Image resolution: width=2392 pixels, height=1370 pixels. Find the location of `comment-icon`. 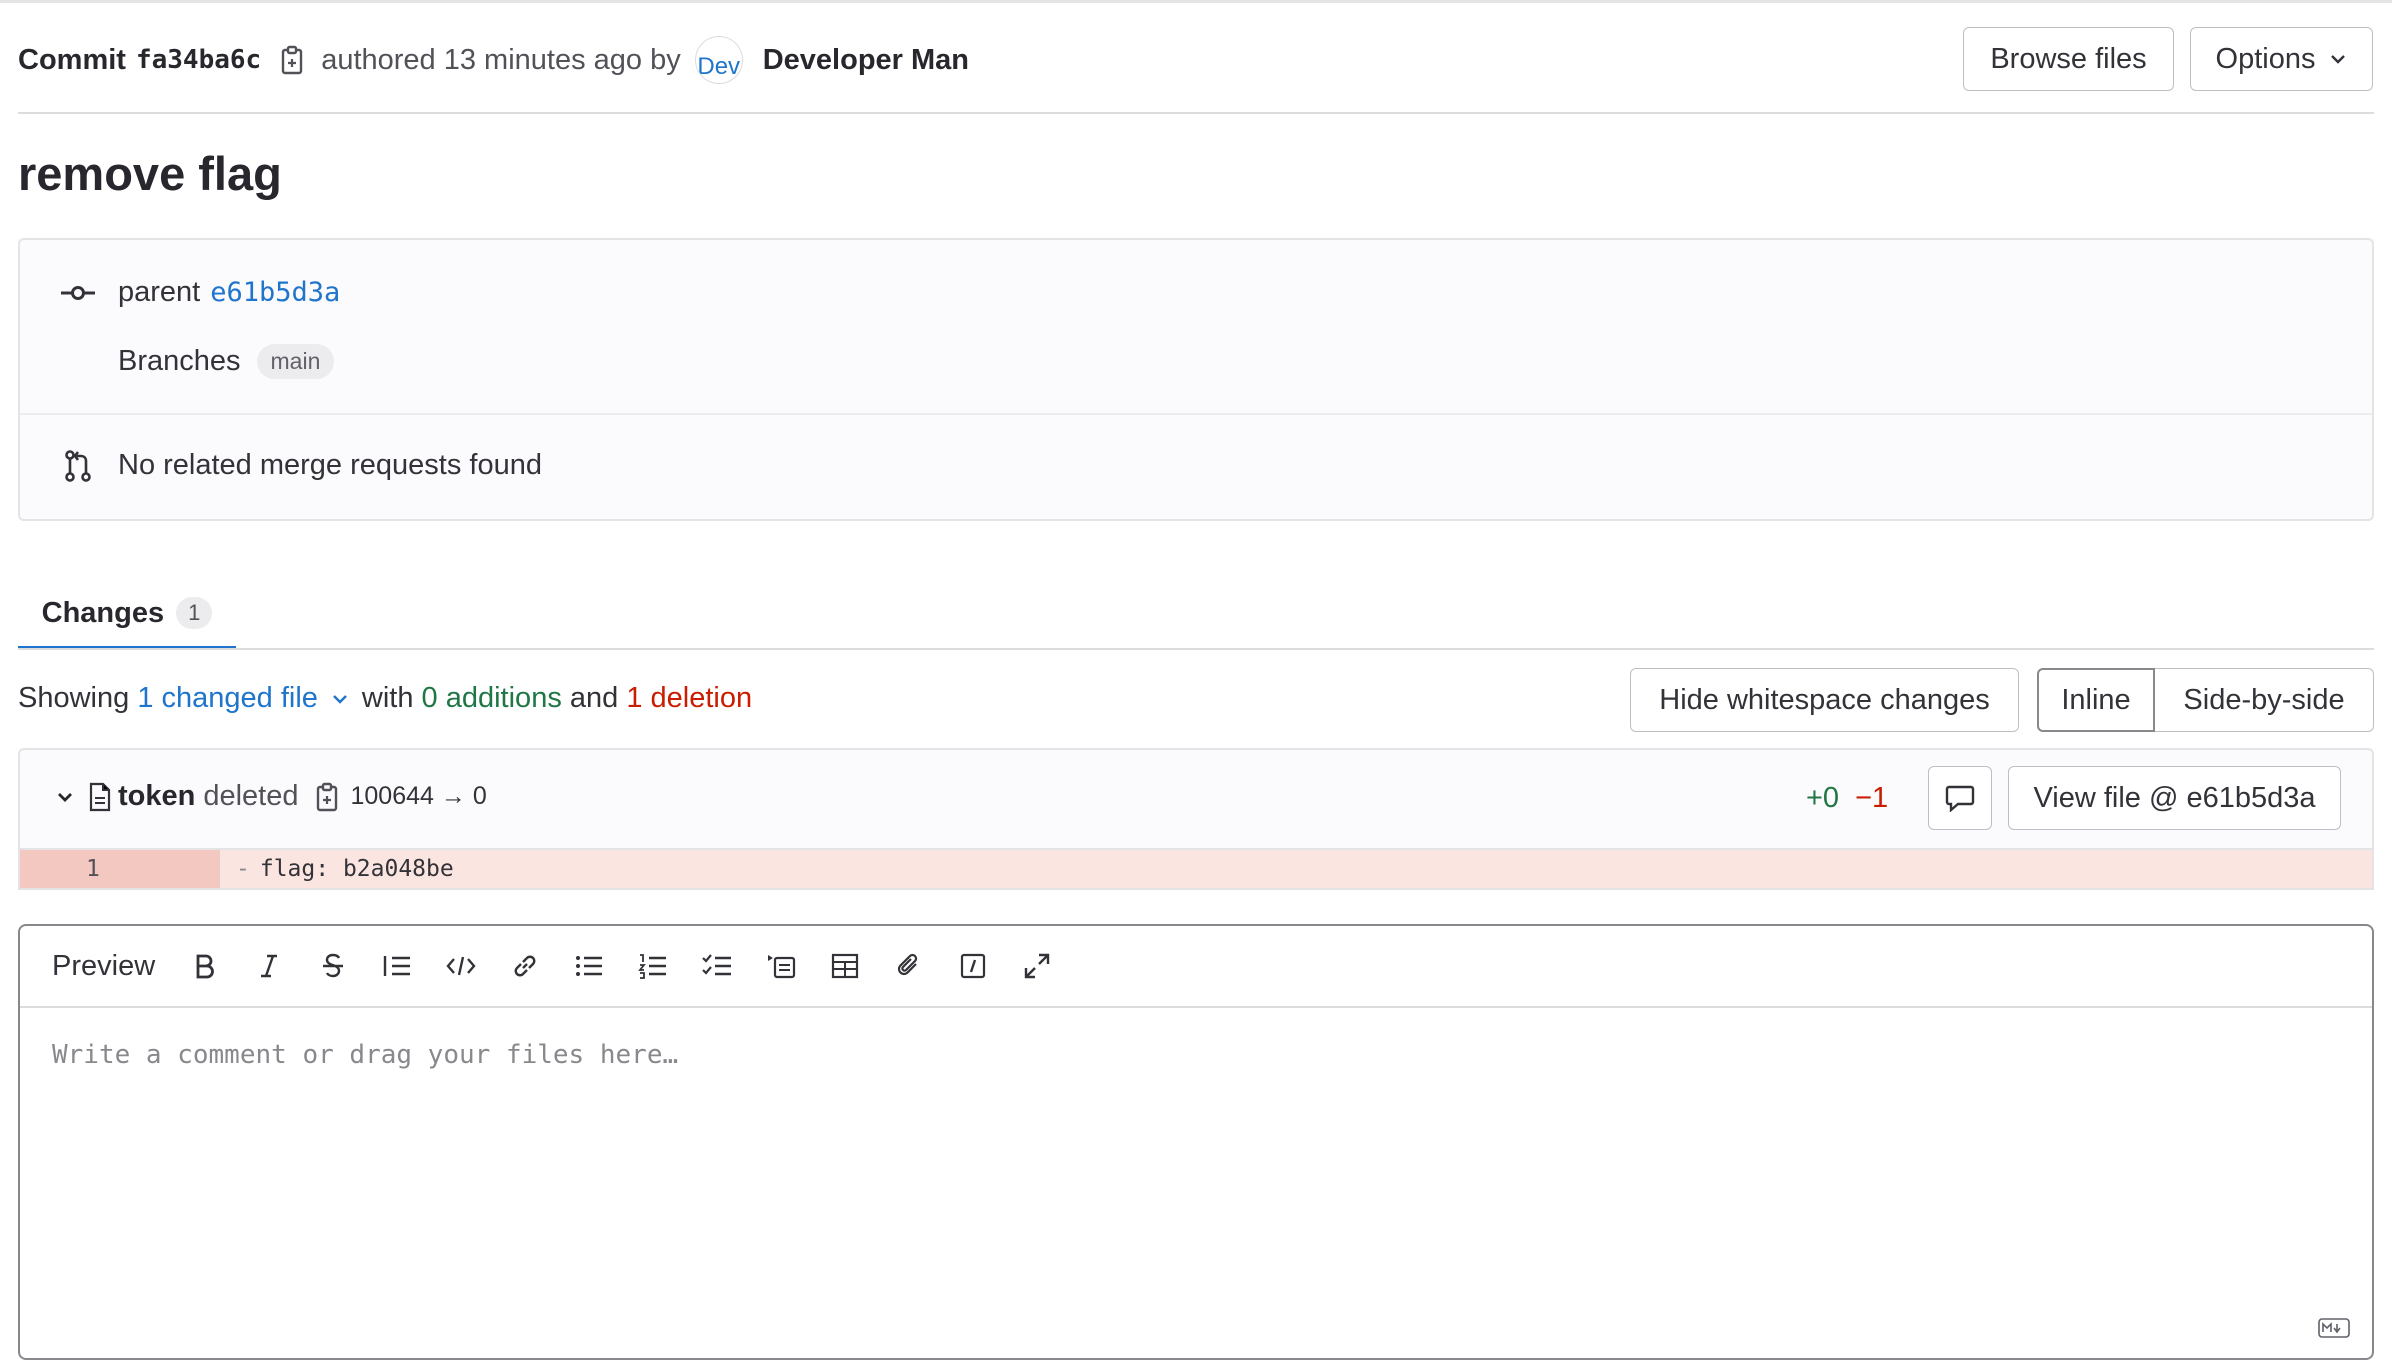

comment-icon is located at coordinates (1960, 798).